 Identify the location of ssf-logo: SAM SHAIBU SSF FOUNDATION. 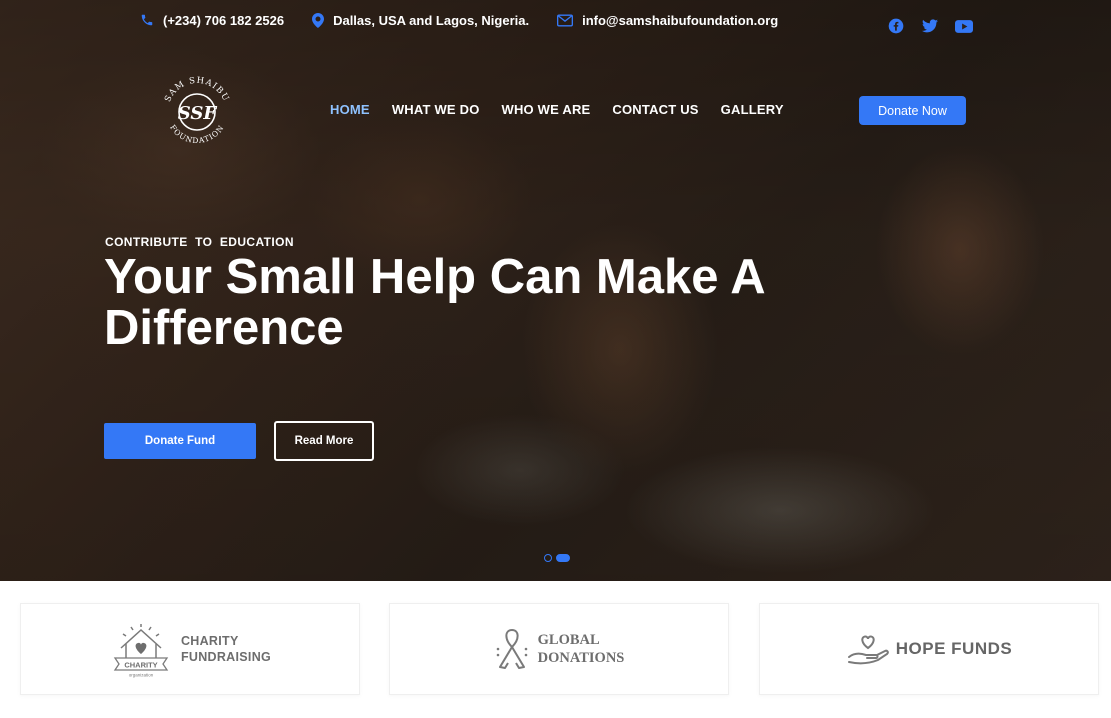
(197, 111).